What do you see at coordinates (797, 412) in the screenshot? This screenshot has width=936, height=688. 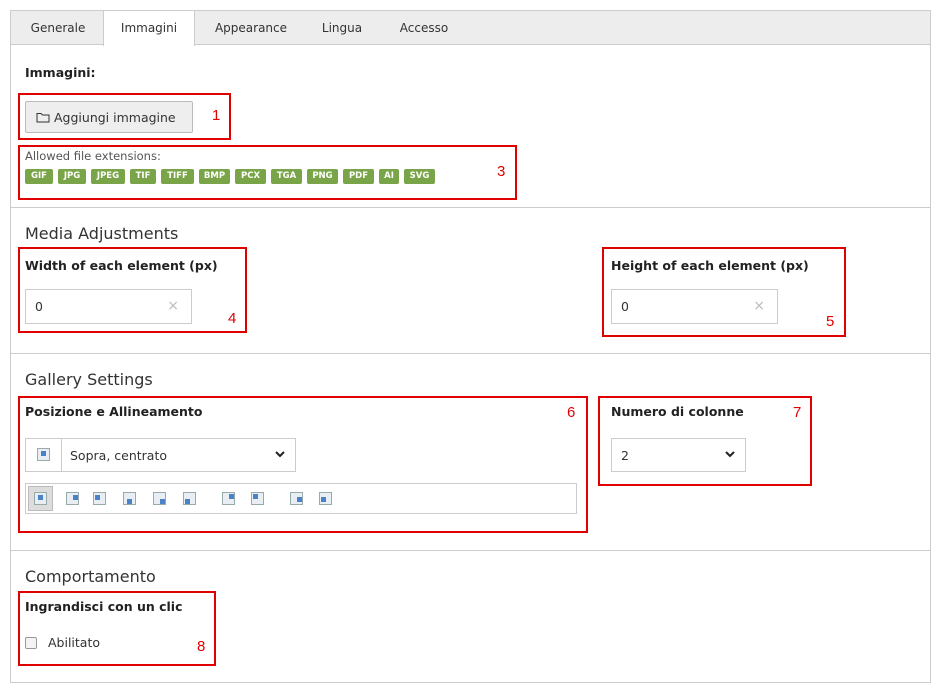 I see `annotation-number-7: 7` at bounding box center [797, 412].